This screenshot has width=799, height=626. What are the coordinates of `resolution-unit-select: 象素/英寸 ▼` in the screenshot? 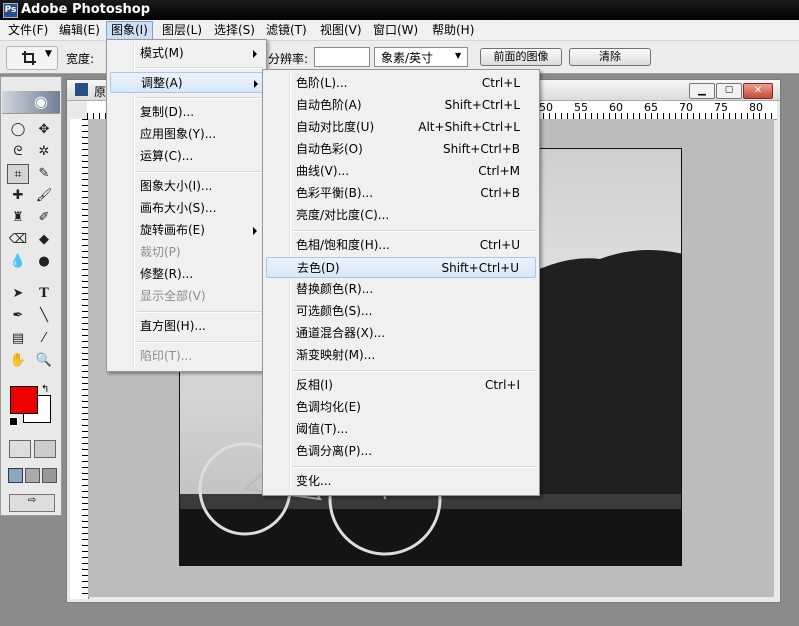 It's located at (421, 57).